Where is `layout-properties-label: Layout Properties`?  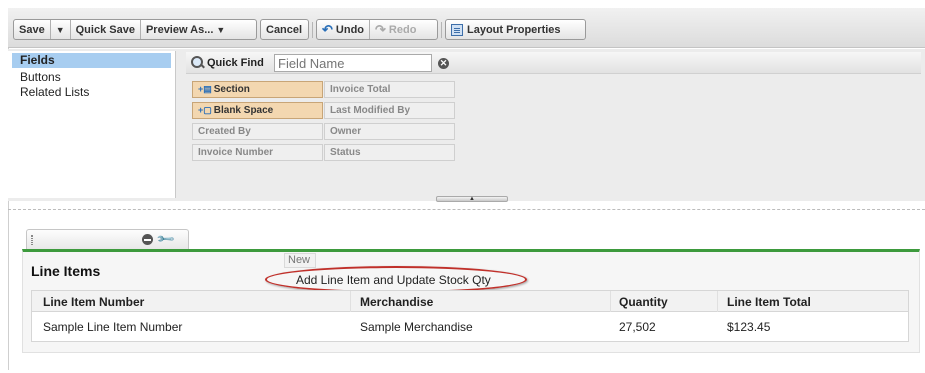
layout-properties-label: Layout Properties is located at coordinates (514, 29).